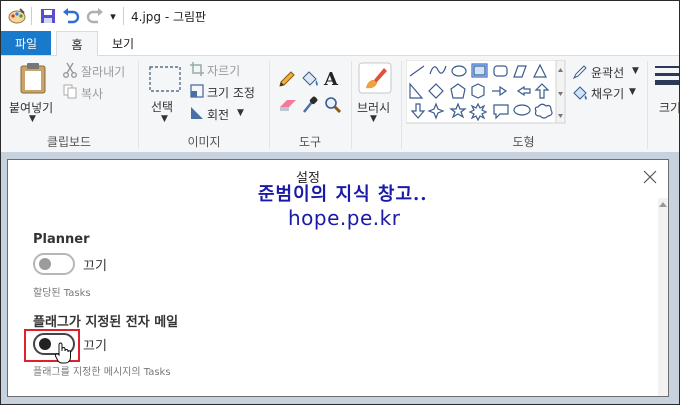  Describe the element at coordinates (162, 106) in the screenshot. I see `select-button: 선택` at that location.